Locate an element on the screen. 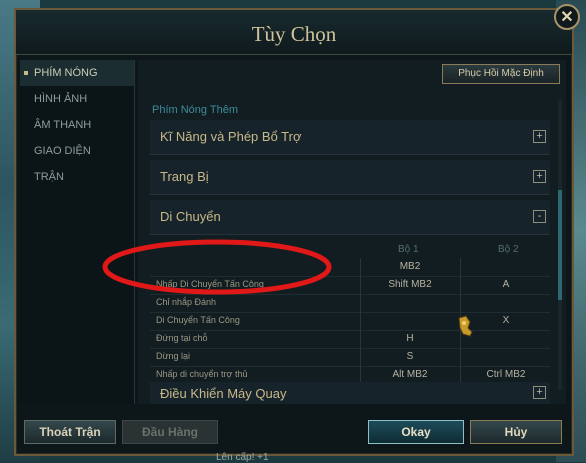 The height and width of the screenshot is (463, 586). keybind-name: Chỉ nhắp Đánh is located at coordinates (186, 302).